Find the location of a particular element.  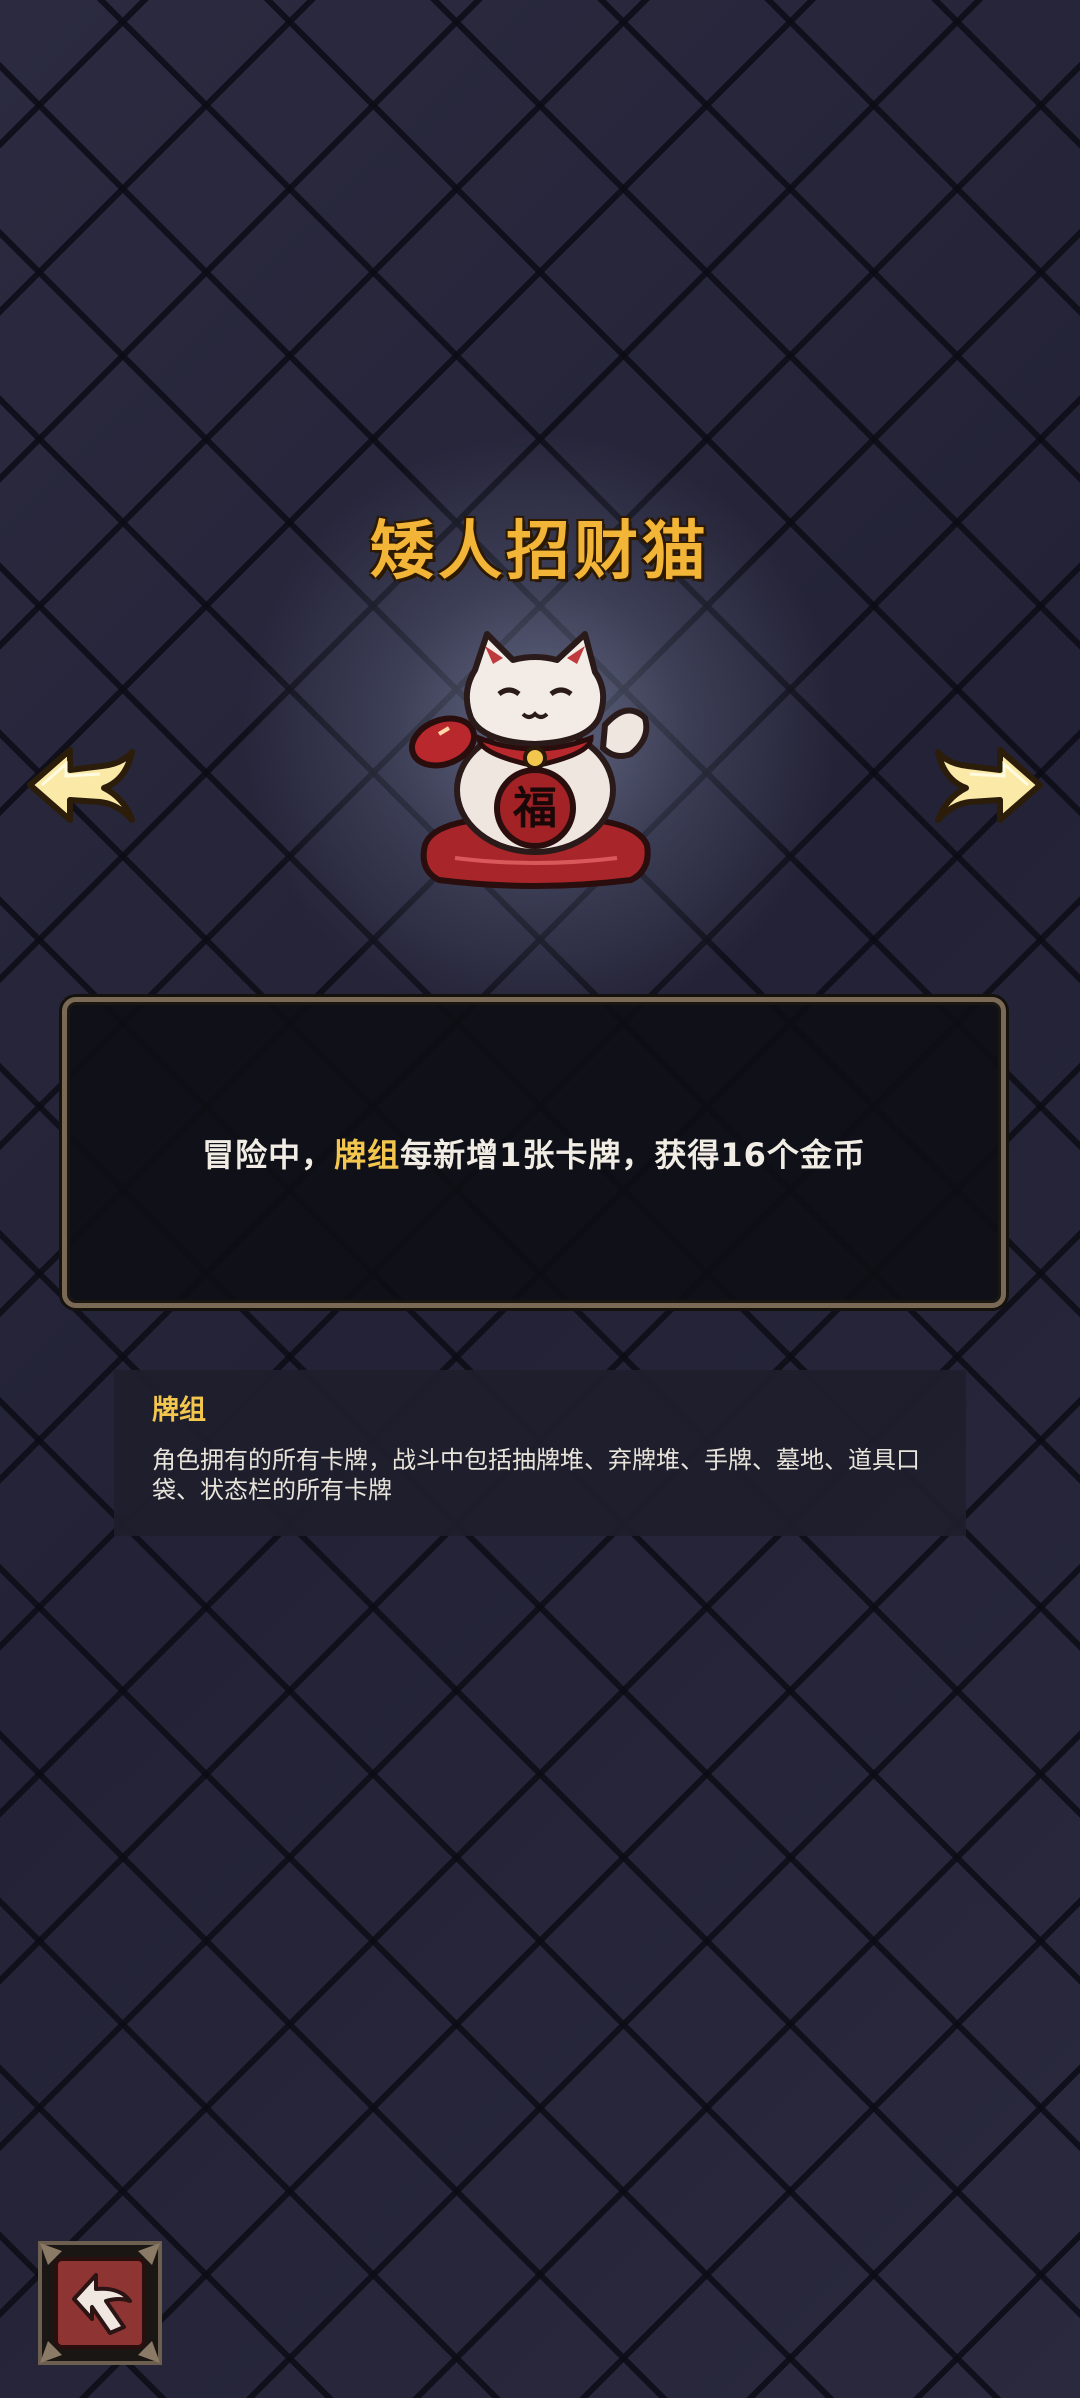

relic-title: 矮人招财猫 is located at coordinates (540, 552).